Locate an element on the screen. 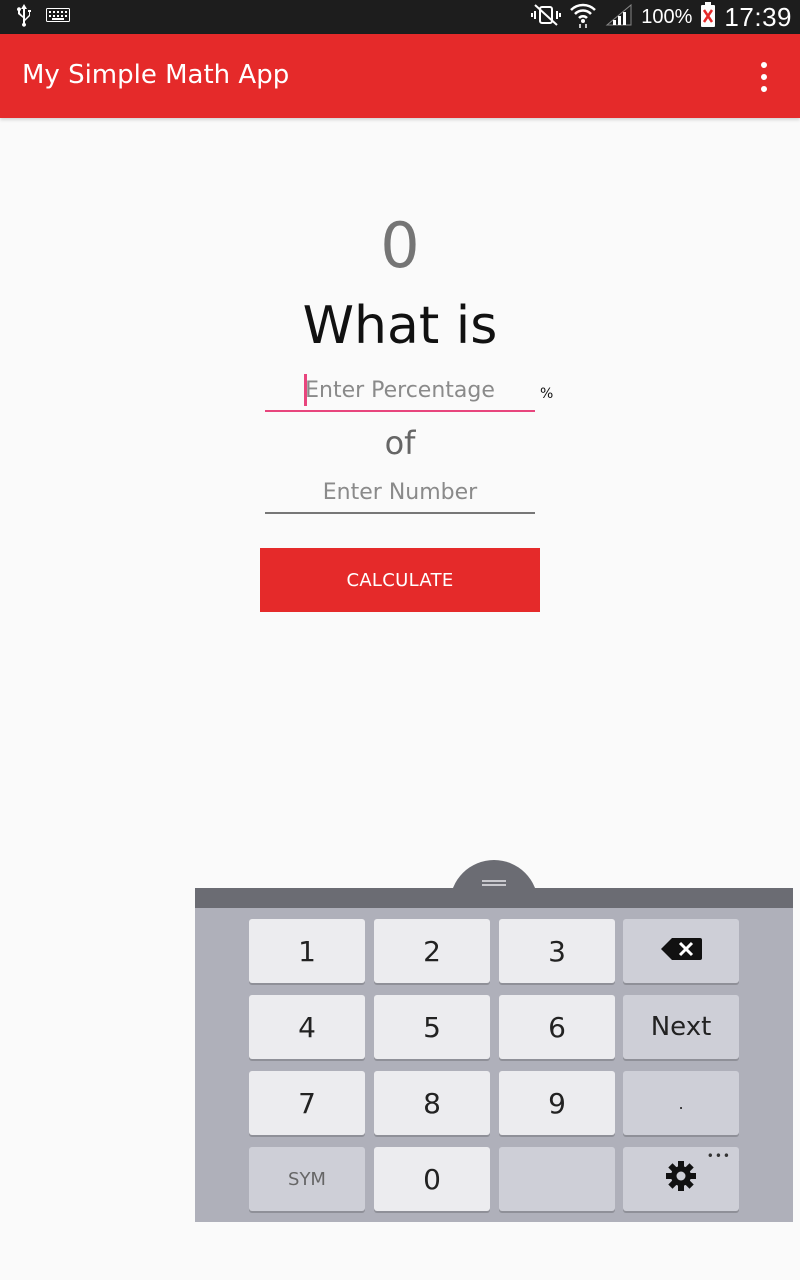 The width and height of the screenshot is (800, 1280). space-key is located at coordinates (557, 1179).